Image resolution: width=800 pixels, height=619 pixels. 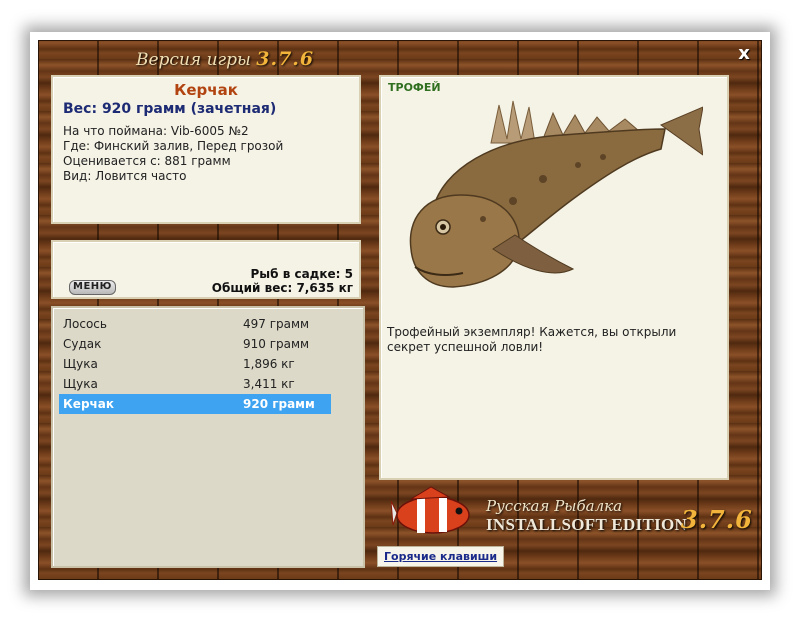 I want to click on clownfish-logo-icon, so click(x=430, y=510).